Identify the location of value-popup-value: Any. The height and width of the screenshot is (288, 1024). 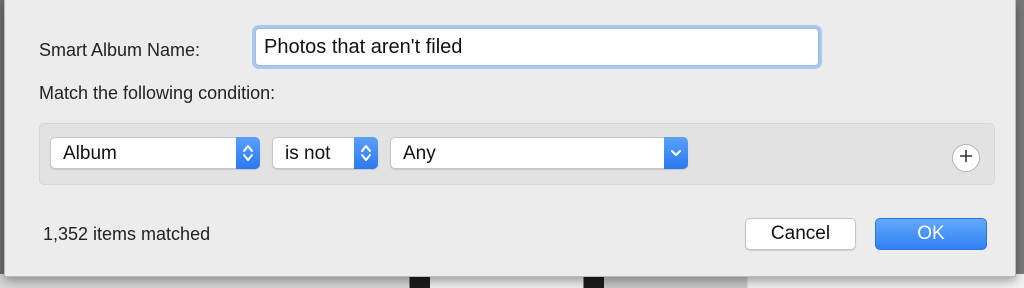
(419, 153).